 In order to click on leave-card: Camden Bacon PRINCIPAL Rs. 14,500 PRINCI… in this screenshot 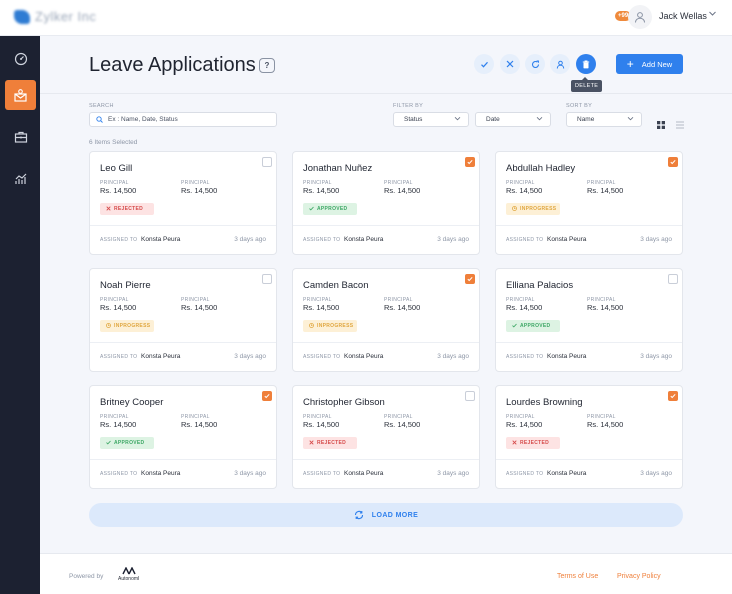, I will do `click(386, 320)`.